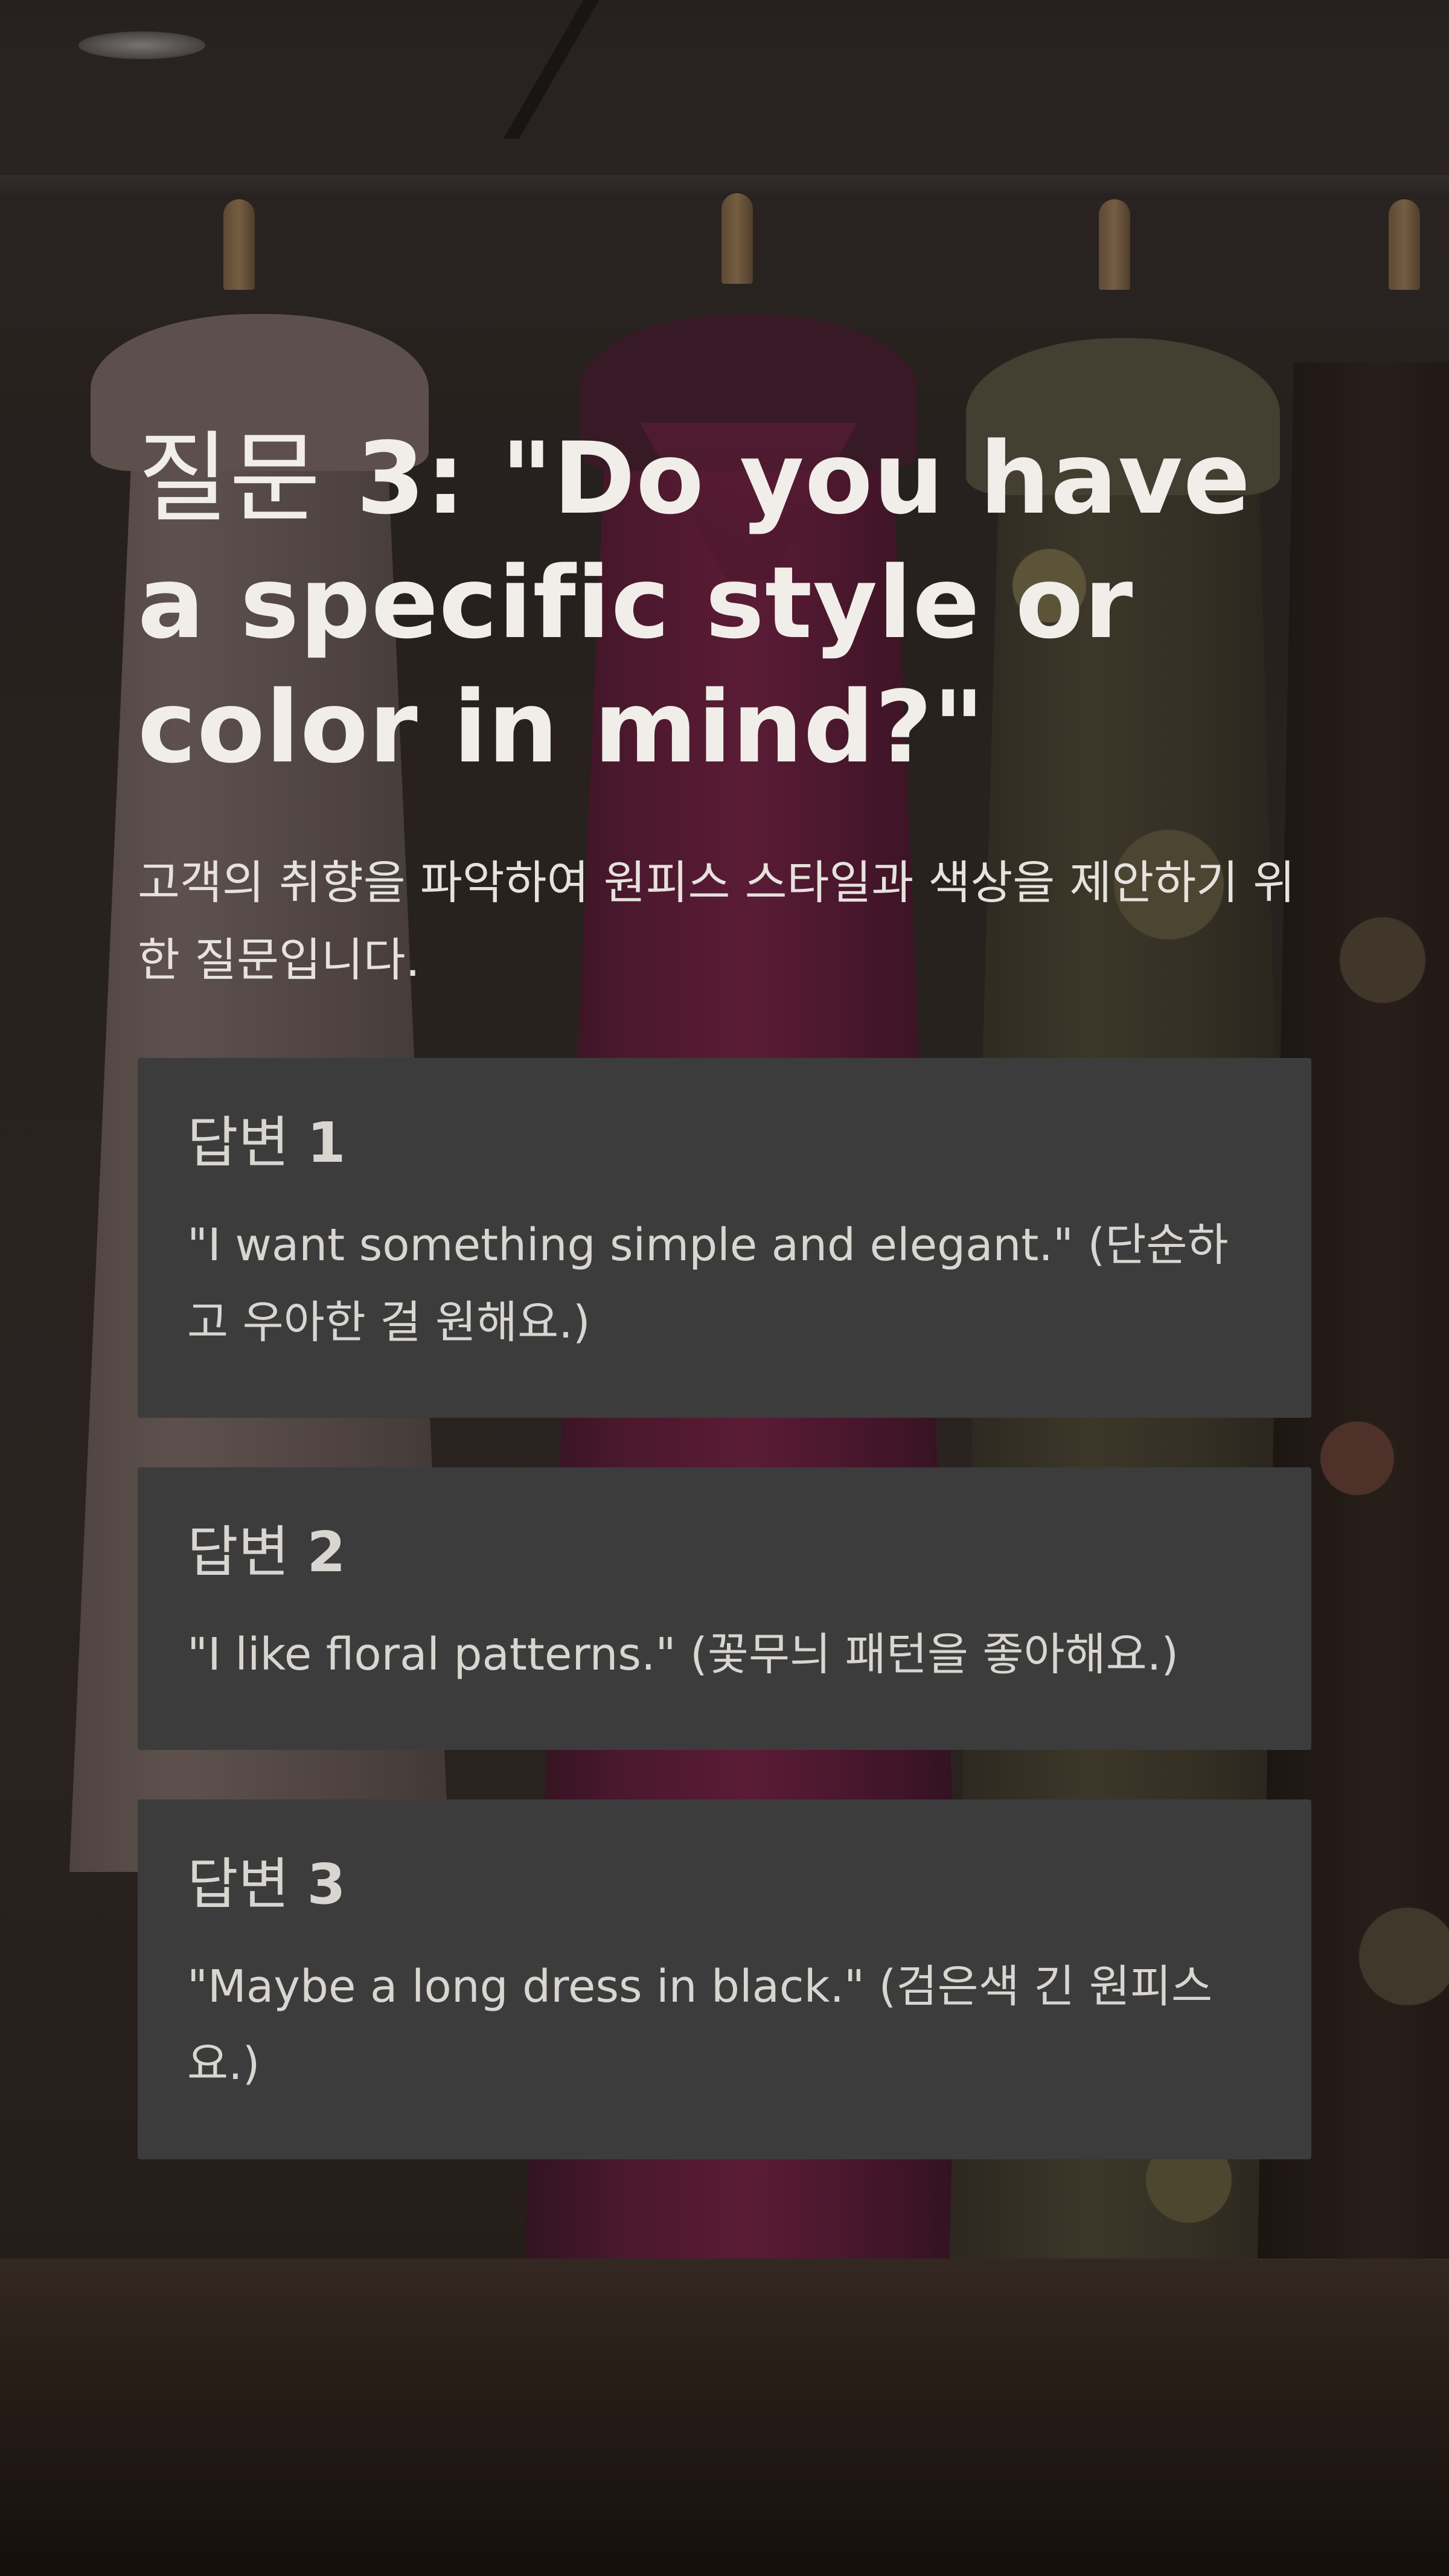 This screenshot has height=2576, width=1449. I want to click on question-label: 질문, so click(230, 478).